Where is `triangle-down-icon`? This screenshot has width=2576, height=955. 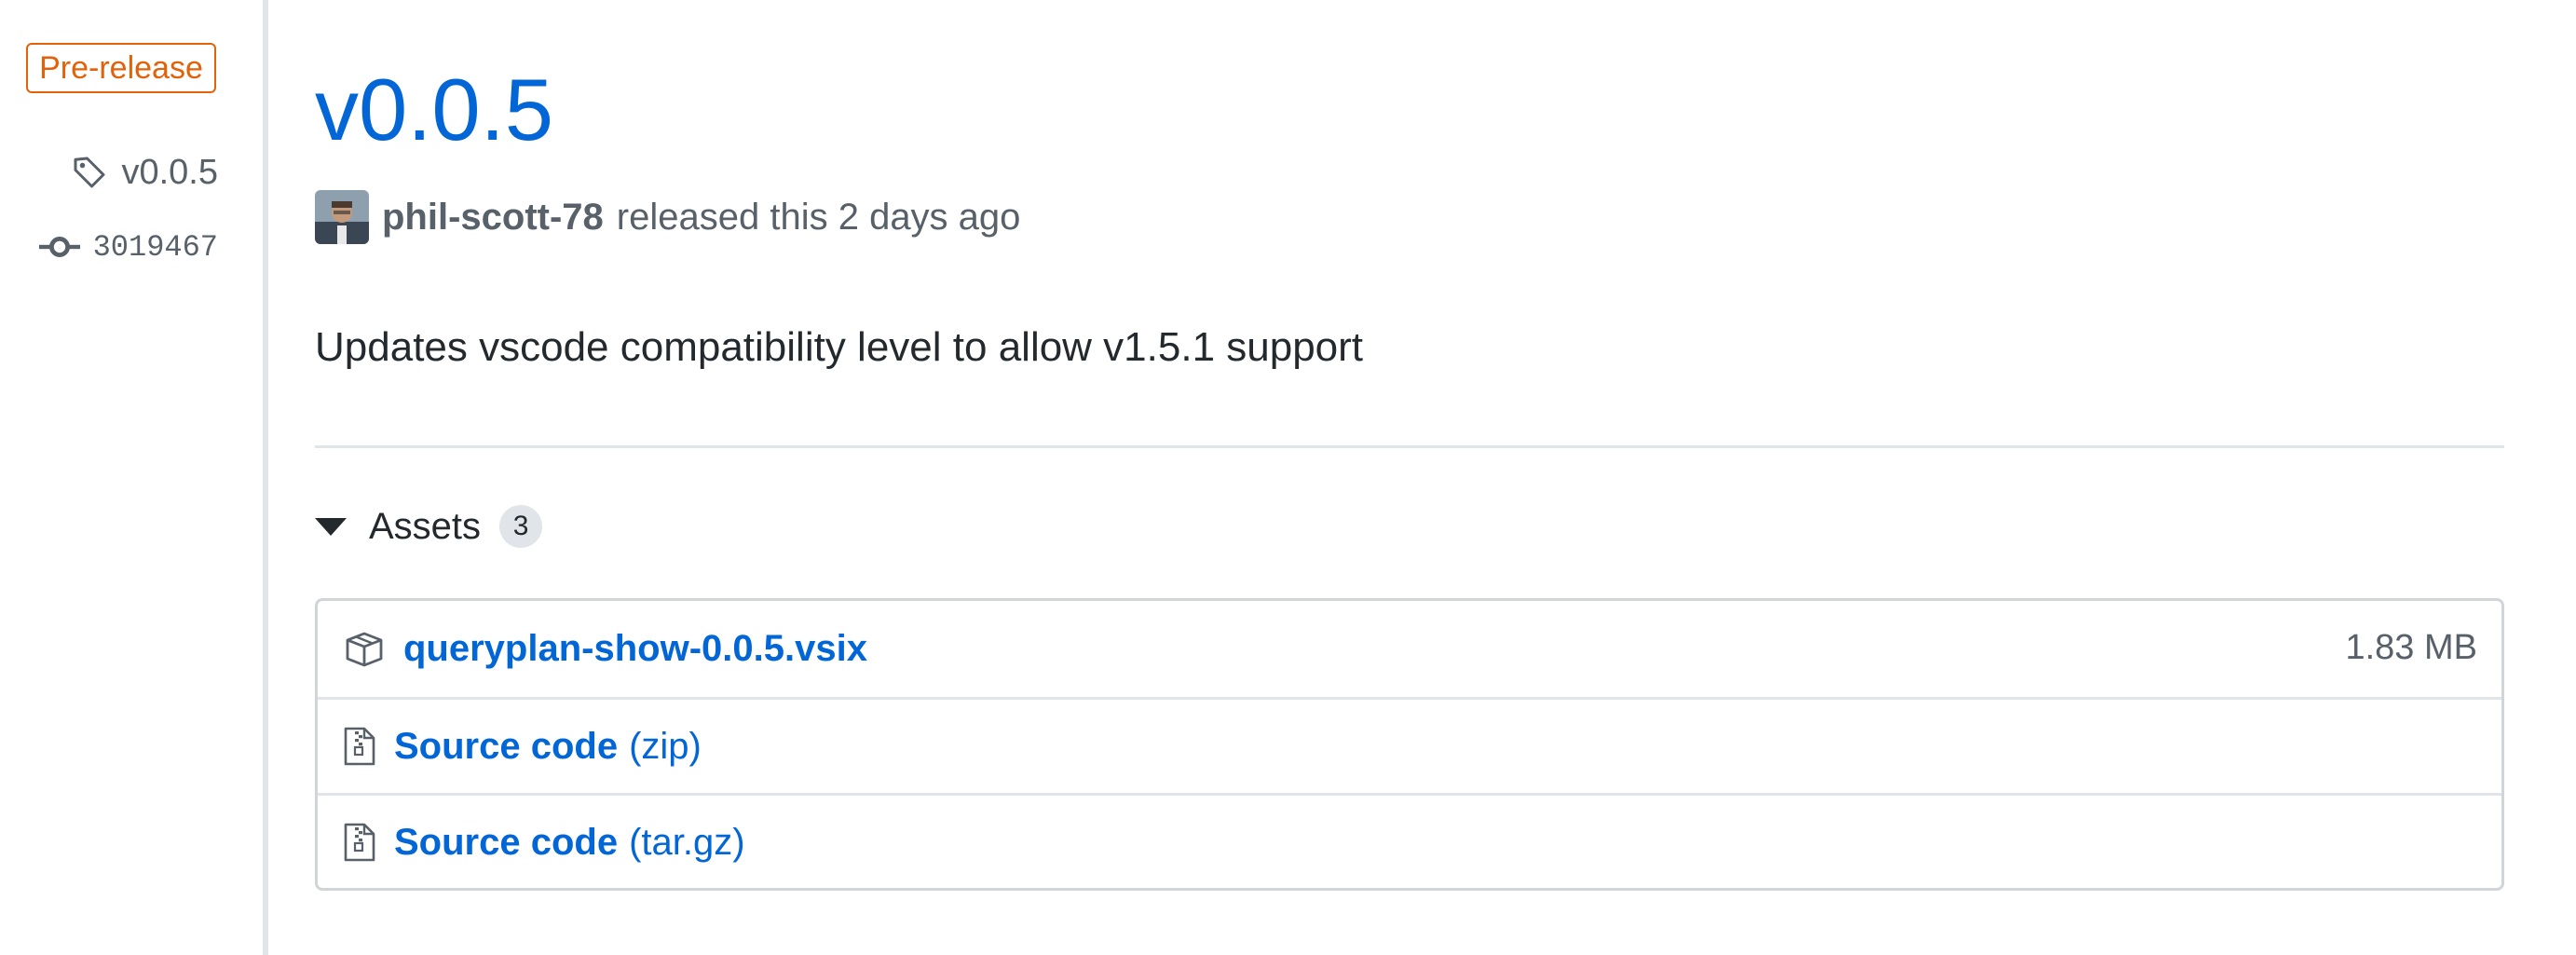
triangle-down-icon is located at coordinates (331, 527).